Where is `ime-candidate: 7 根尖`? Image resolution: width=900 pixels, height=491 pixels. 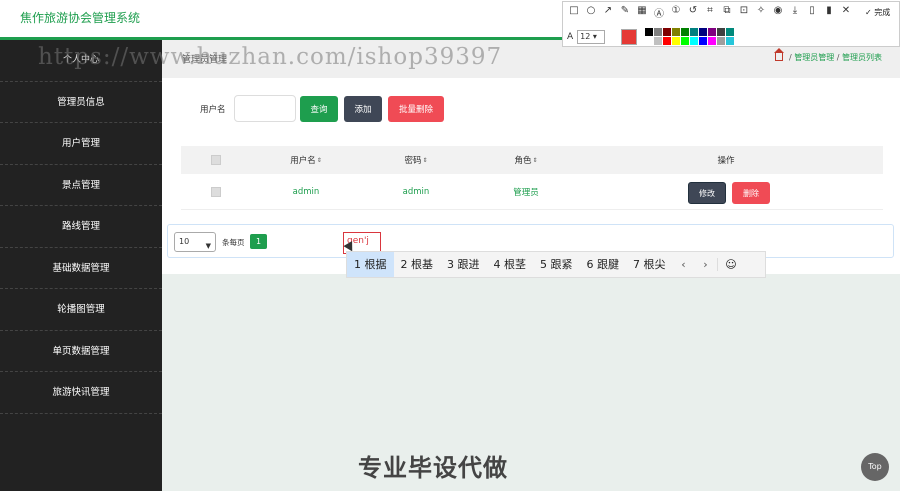
ime-candidate: 7 根尖 is located at coordinates (649, 264).